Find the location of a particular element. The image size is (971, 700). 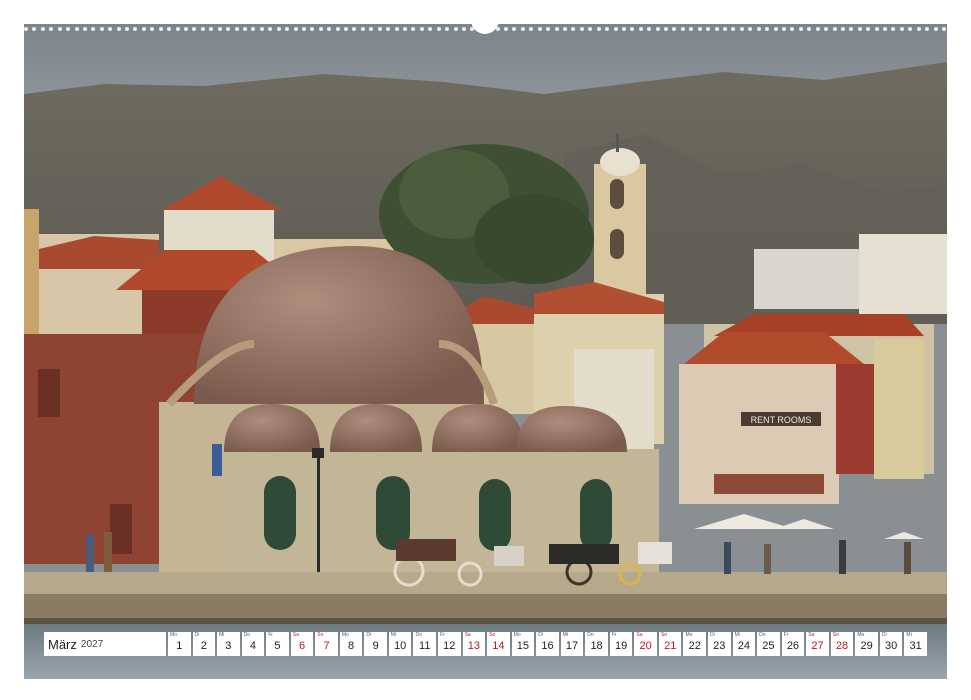

day-number: 28 is located at coordinates (842, 645).